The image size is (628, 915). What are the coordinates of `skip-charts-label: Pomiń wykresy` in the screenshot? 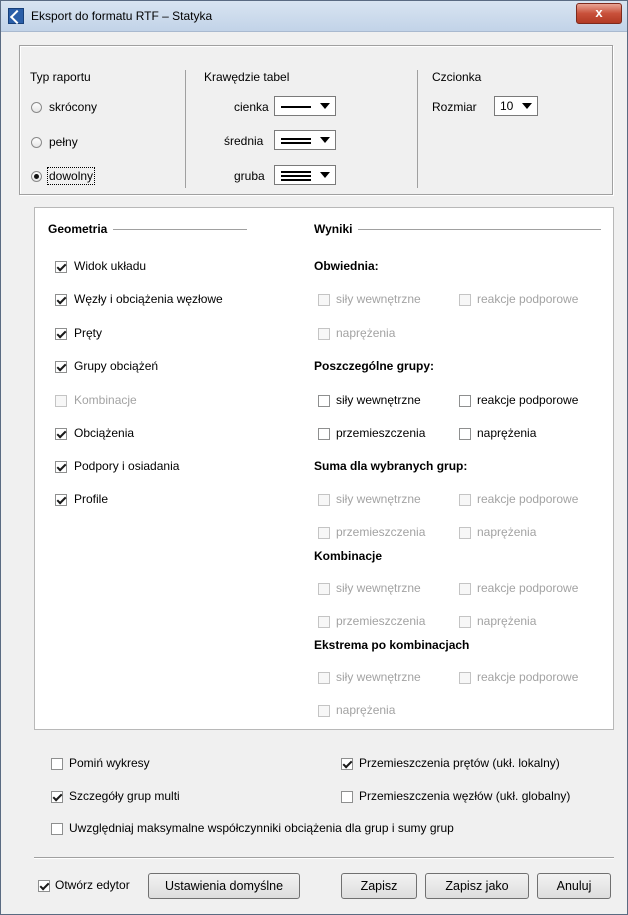 It's located at (109, 763).